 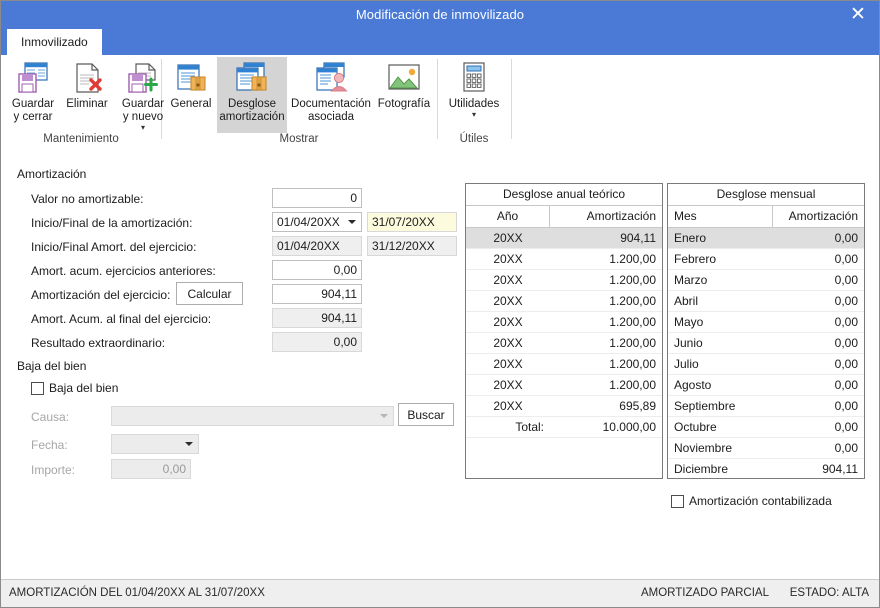 What do you see at coordinates (74, 388) in the screenshot?
I see `checkbox-baja-del-bien: Baja del bien` at bounding box center [74, 388].